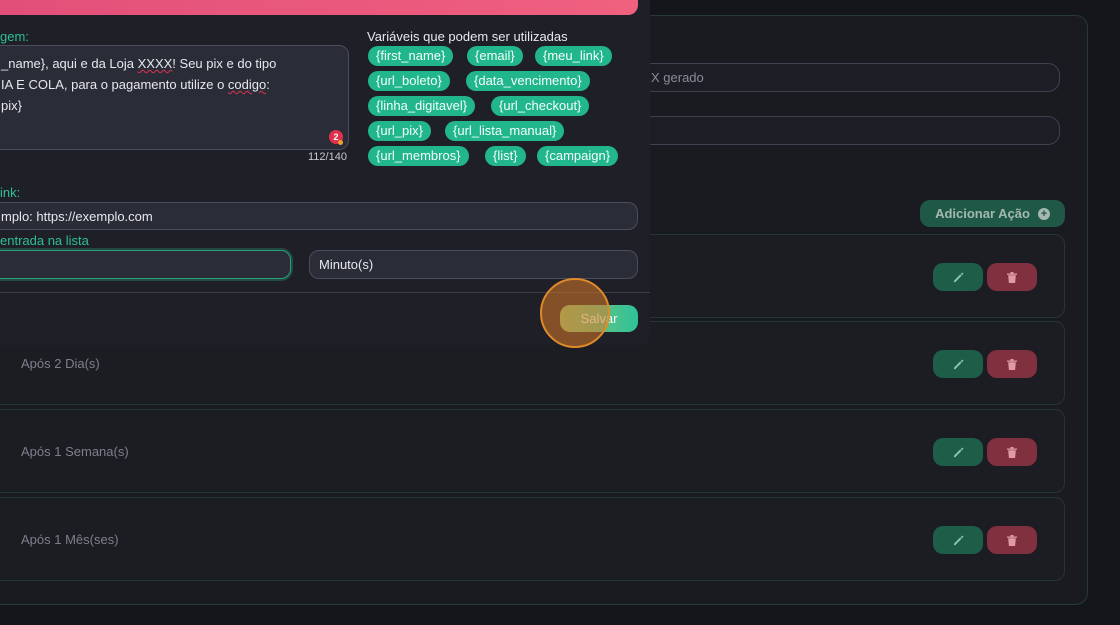  I want to click on char-counter: 112/140, so click(327, 157).